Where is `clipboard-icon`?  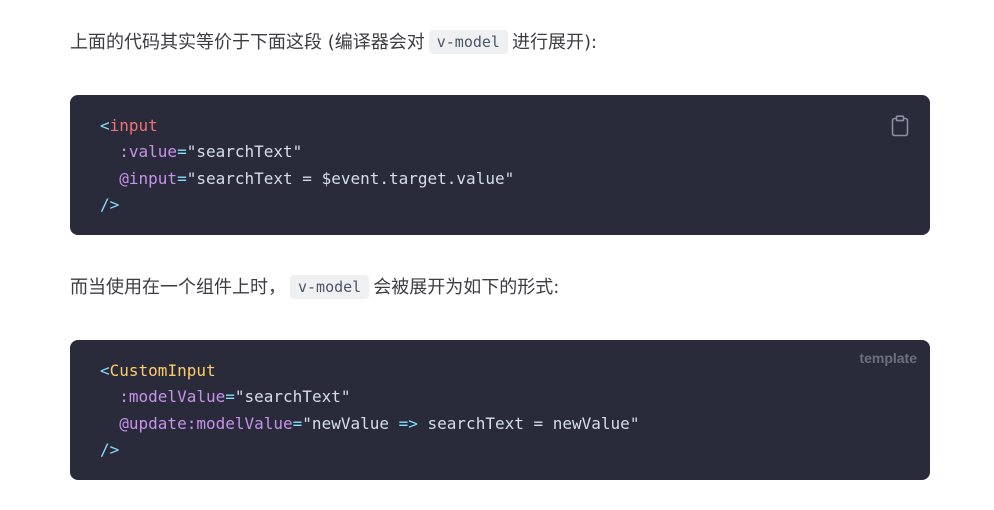
clipboard-icon is located at coordinates (900, 126).